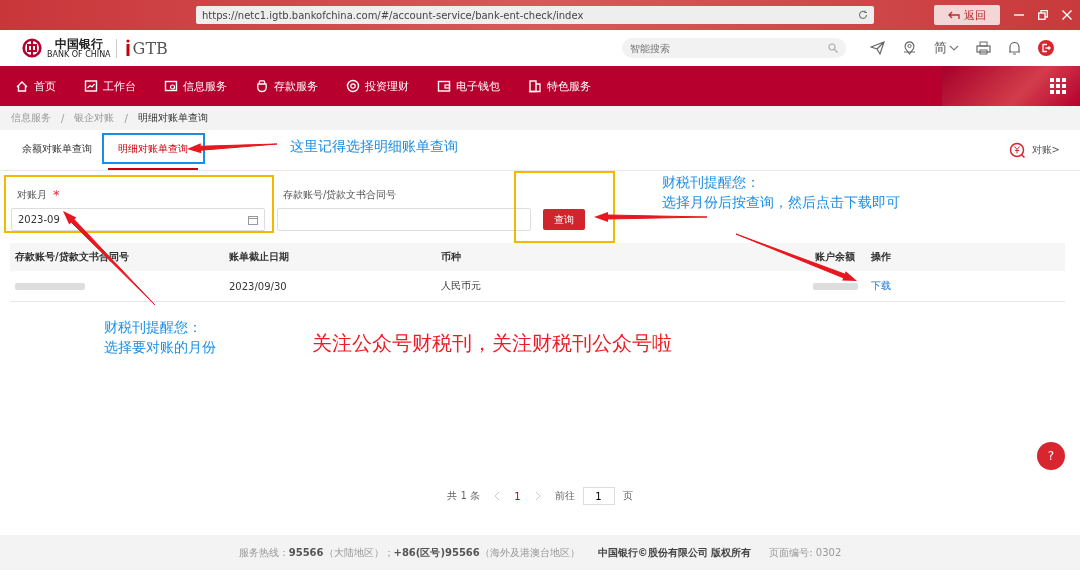  I want to click on return-arrow-icon, so click(954, 15).